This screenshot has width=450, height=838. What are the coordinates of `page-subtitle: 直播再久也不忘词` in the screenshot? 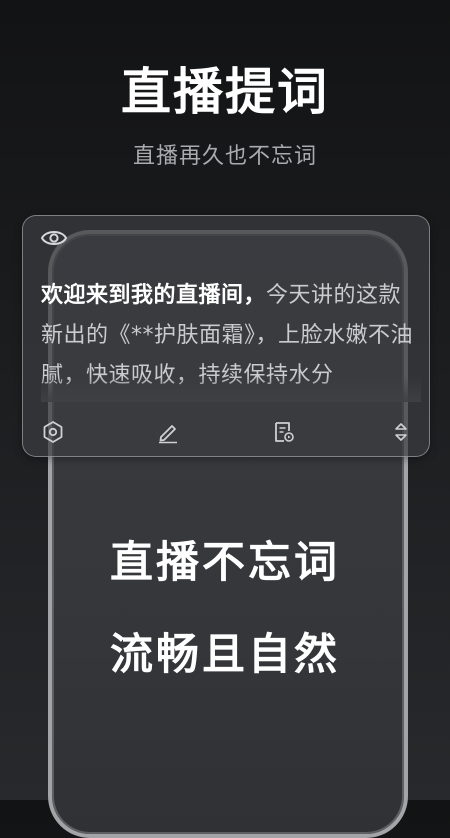 It's located at (224, 156).